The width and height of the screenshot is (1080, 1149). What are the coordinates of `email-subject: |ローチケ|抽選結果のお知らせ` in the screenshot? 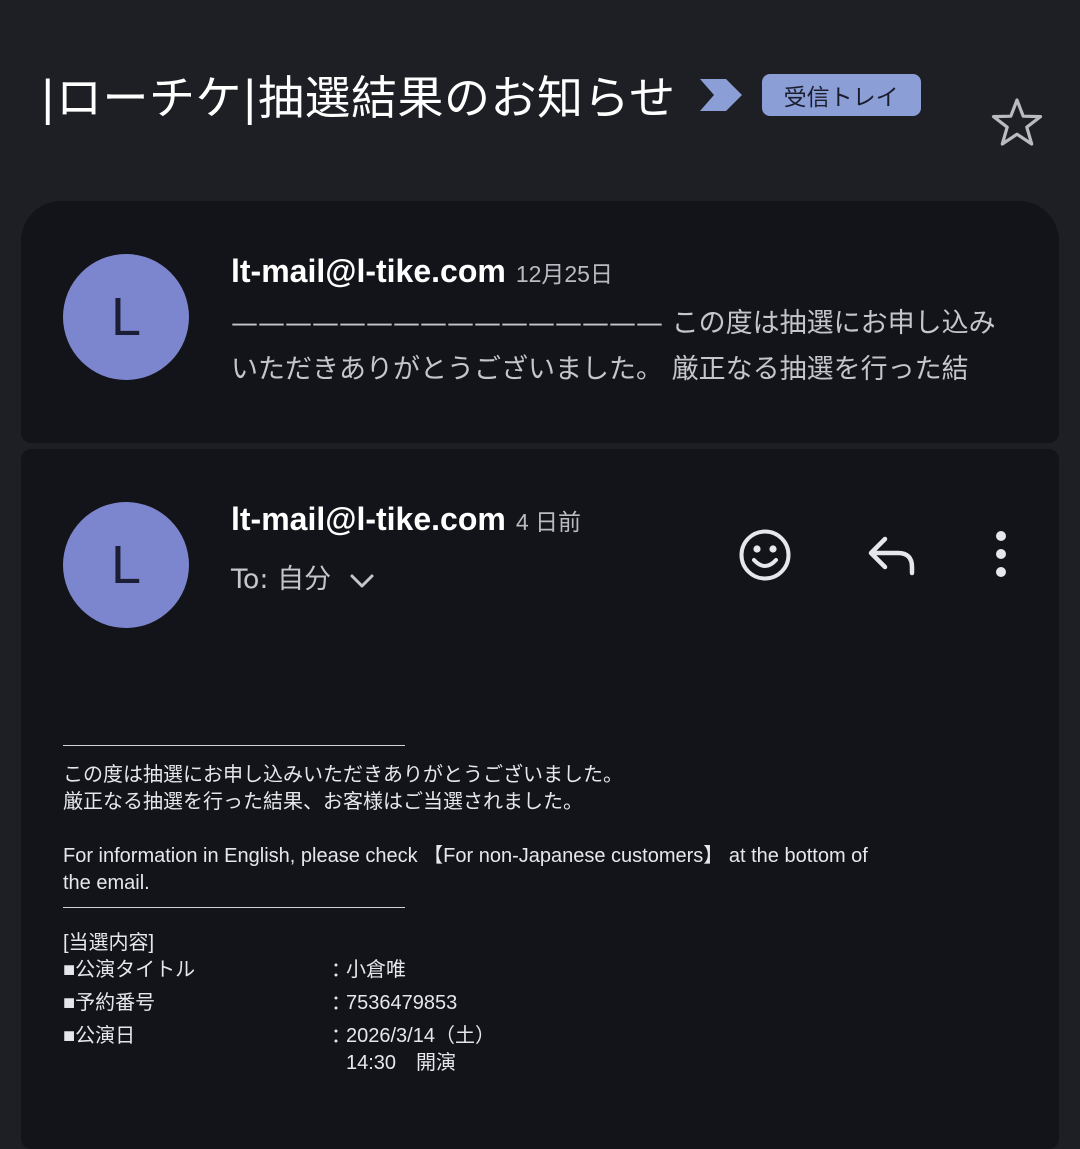 It's located at (358, 98).